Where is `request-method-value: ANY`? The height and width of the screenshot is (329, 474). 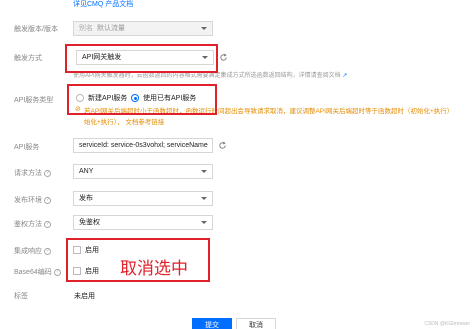 request-method-value: ANY is located at coordinates (86, 171).